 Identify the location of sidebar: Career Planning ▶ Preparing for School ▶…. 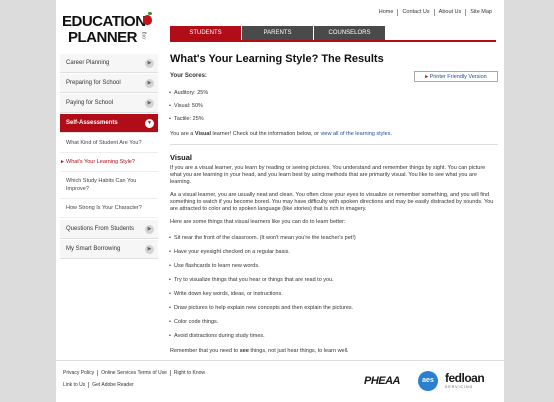
(109, 157).